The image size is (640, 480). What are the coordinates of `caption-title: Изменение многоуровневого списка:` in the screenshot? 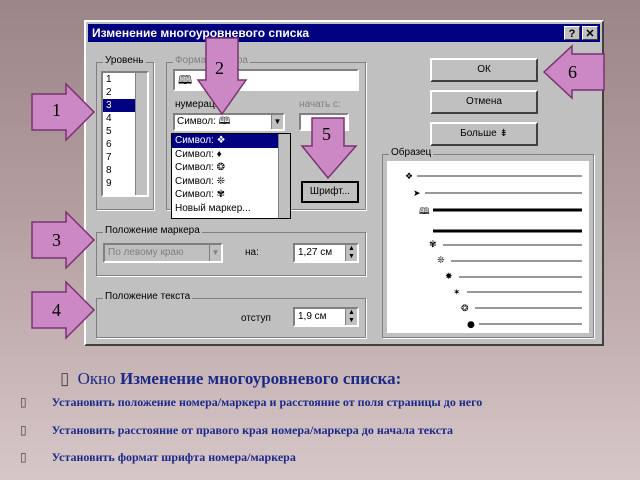 It's located at (261, 378).